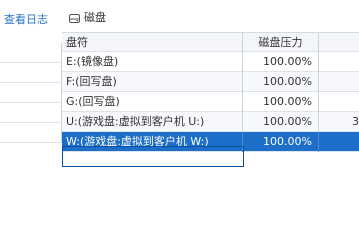 This screenshot has height=240, width=359. I want to click on table-header-row: 盘符 磁盘压力, so click(210, 42).